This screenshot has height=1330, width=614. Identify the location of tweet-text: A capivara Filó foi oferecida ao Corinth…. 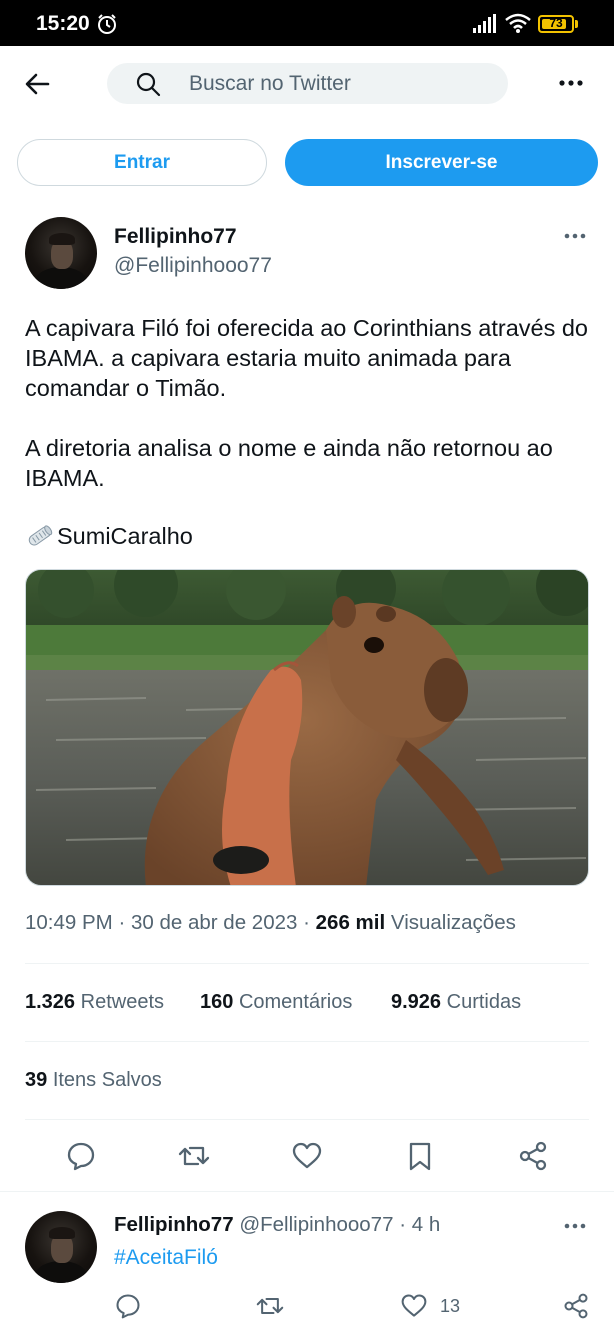
(310, 403).